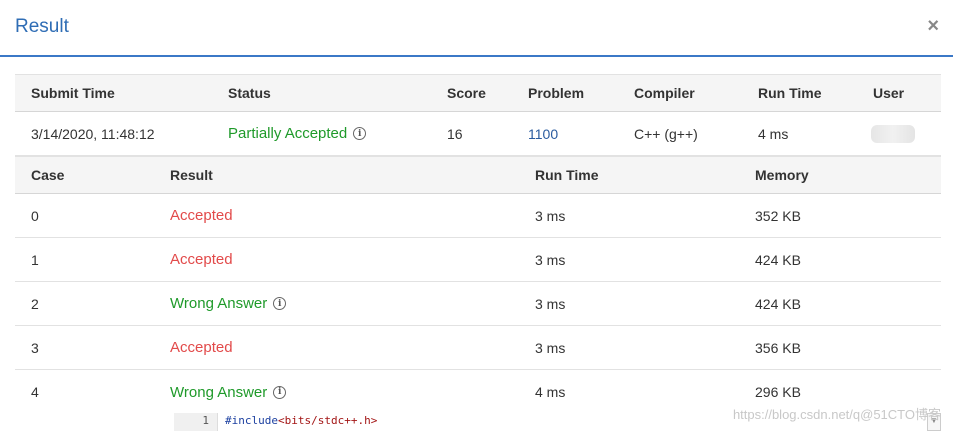  What do you see at coordinates (251, 420) in the screenshot?
I see `code-directive: #include` at bounding box center [251, 420].